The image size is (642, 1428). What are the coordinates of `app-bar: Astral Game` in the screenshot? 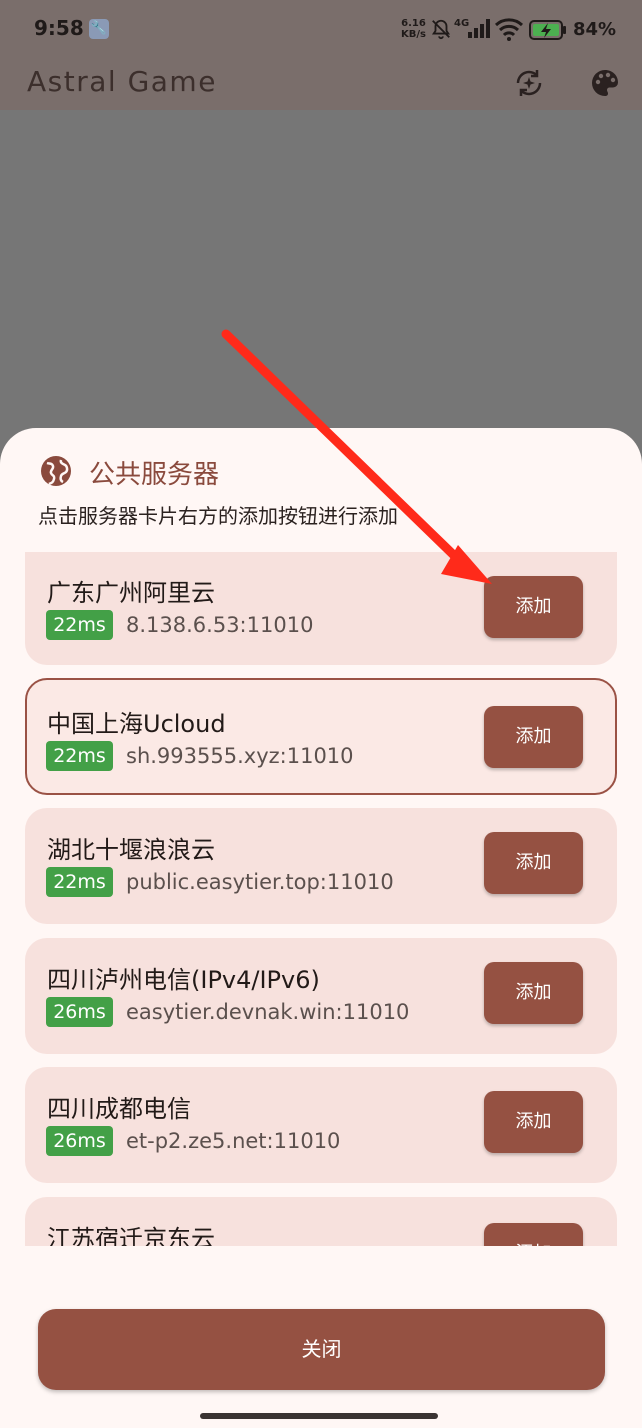 It's located at (321, 83).